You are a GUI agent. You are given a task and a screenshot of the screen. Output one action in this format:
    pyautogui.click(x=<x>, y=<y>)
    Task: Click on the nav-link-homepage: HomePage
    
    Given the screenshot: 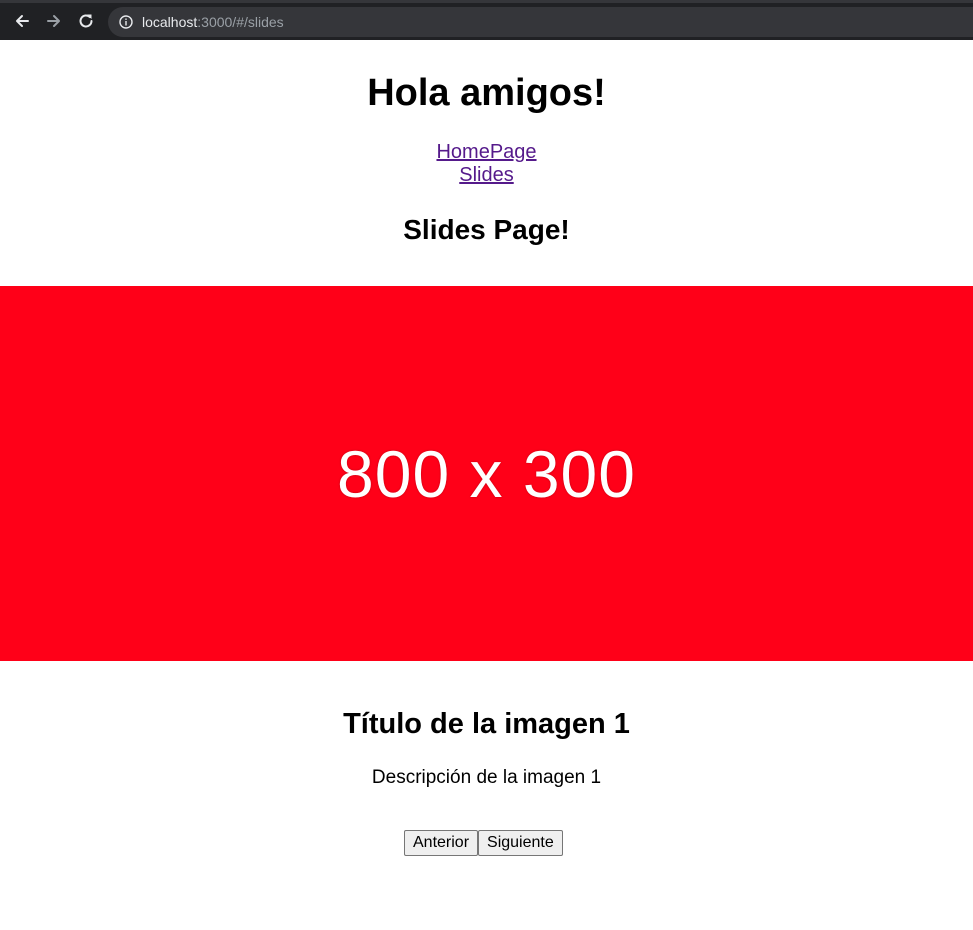 What is the action you would take?
    pyautogui.click(x=486, y=152)
    